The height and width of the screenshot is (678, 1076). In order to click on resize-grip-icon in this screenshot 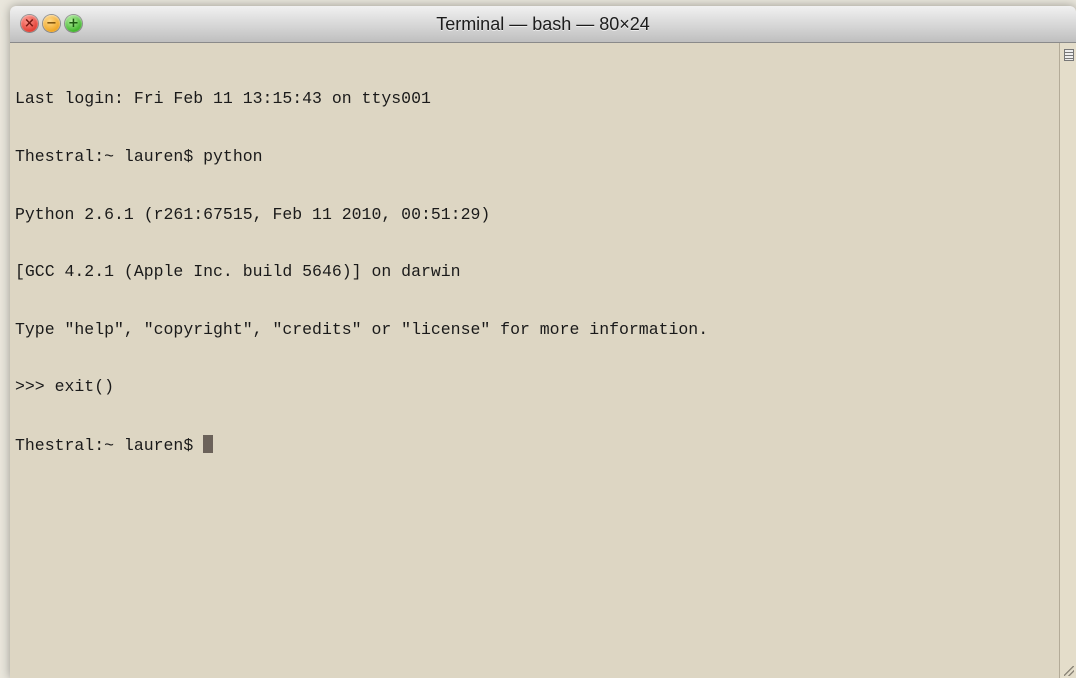, I will do `click(1069, 671)`.